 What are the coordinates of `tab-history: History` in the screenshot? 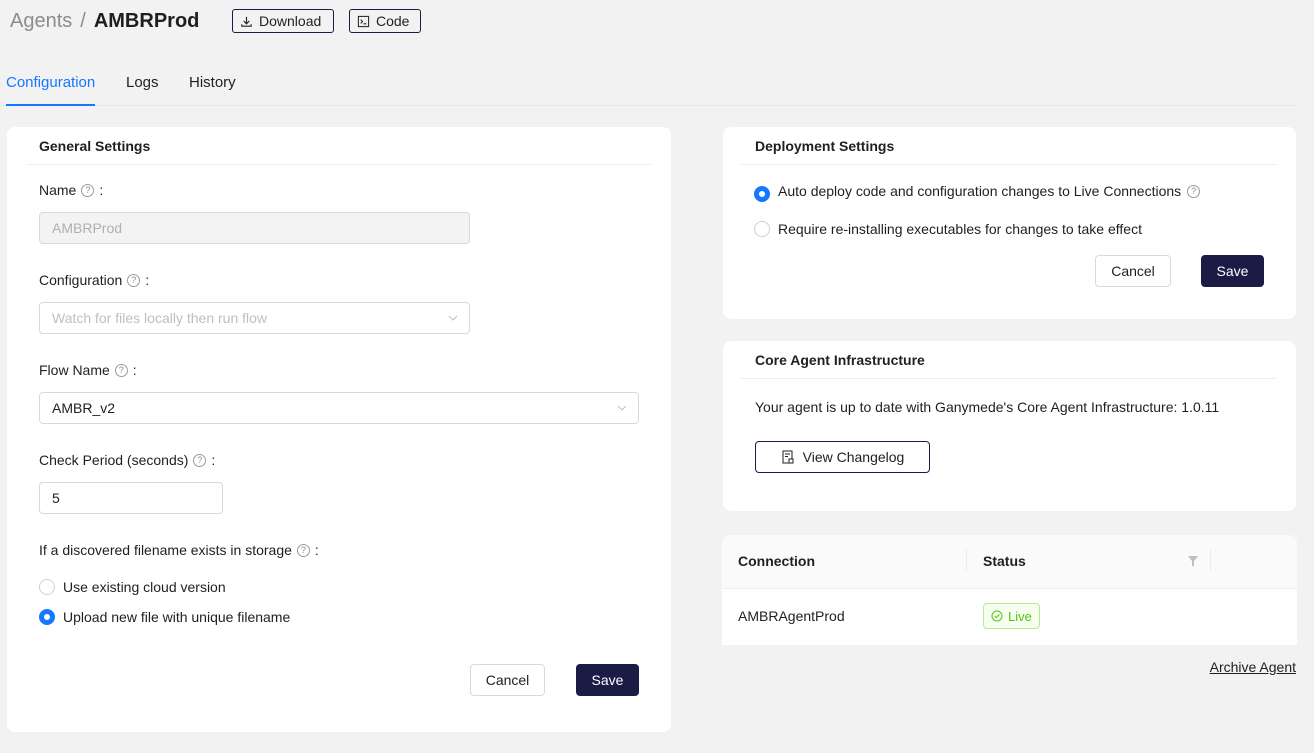 It's located at (212, 90).